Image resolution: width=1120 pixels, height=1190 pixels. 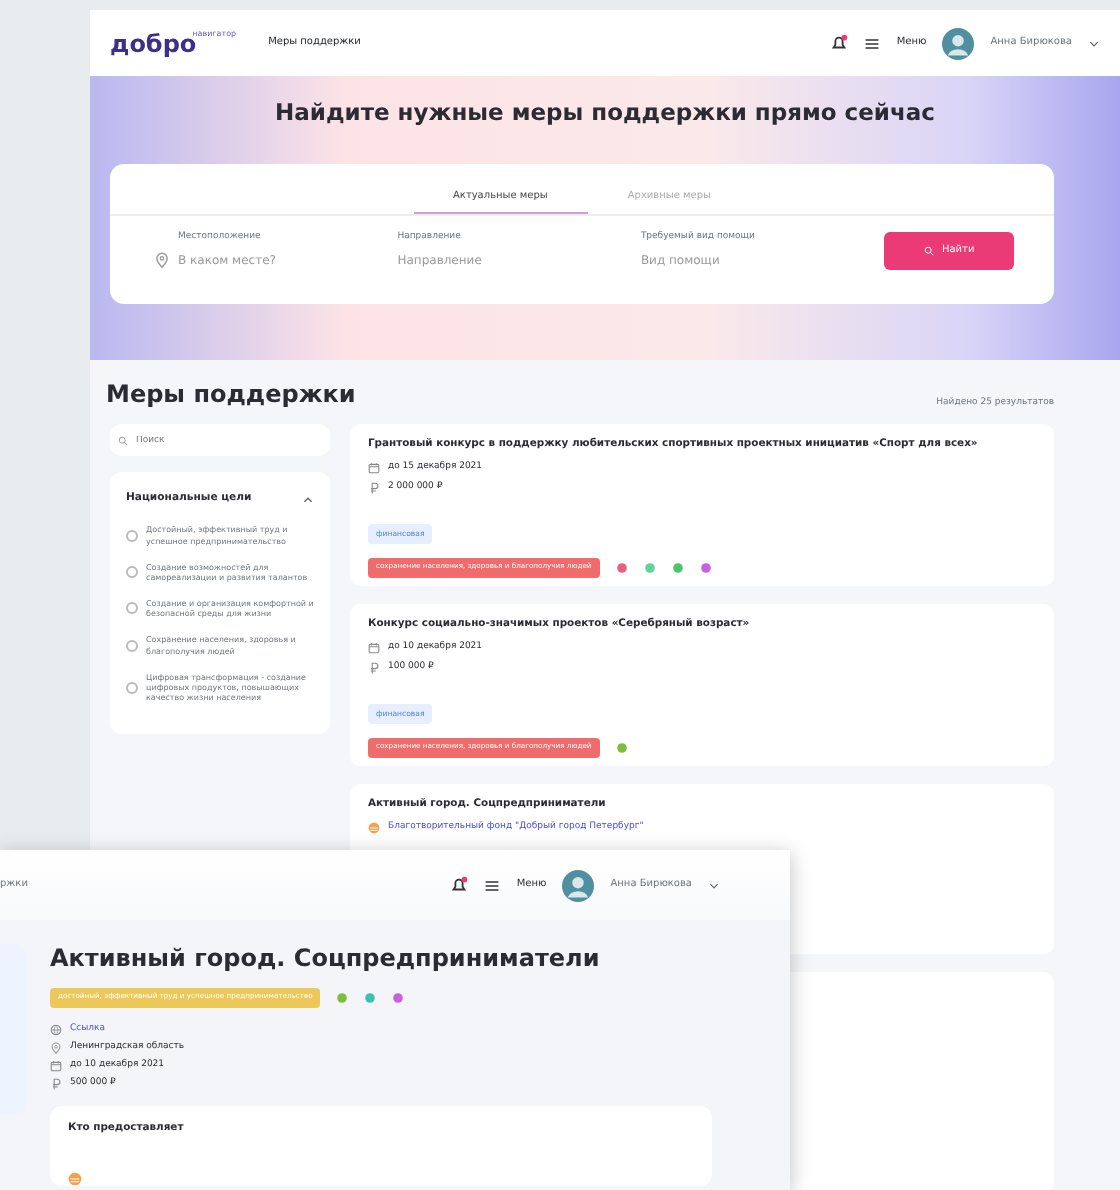 What do you see at coordinates (326, 958) in the screenshot?
I see `detail-title: Активный город. Соцпредприниматели` at bounding box center [326, 958].